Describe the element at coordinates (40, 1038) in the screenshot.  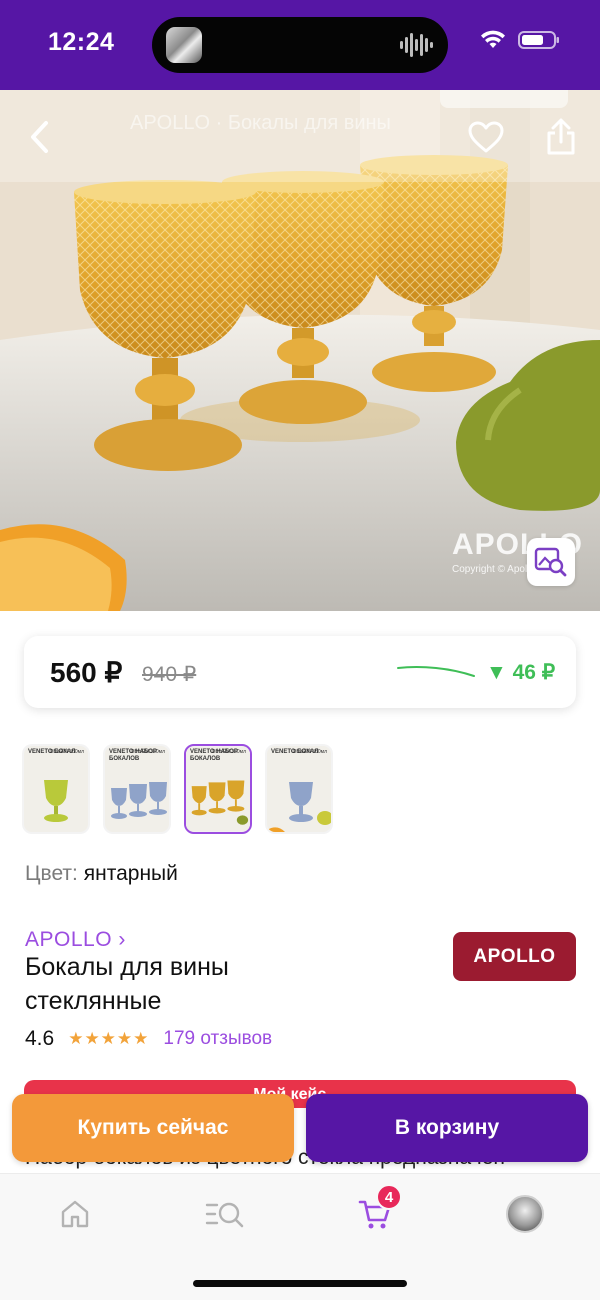
I see `rating-value: 4.6` at that location.